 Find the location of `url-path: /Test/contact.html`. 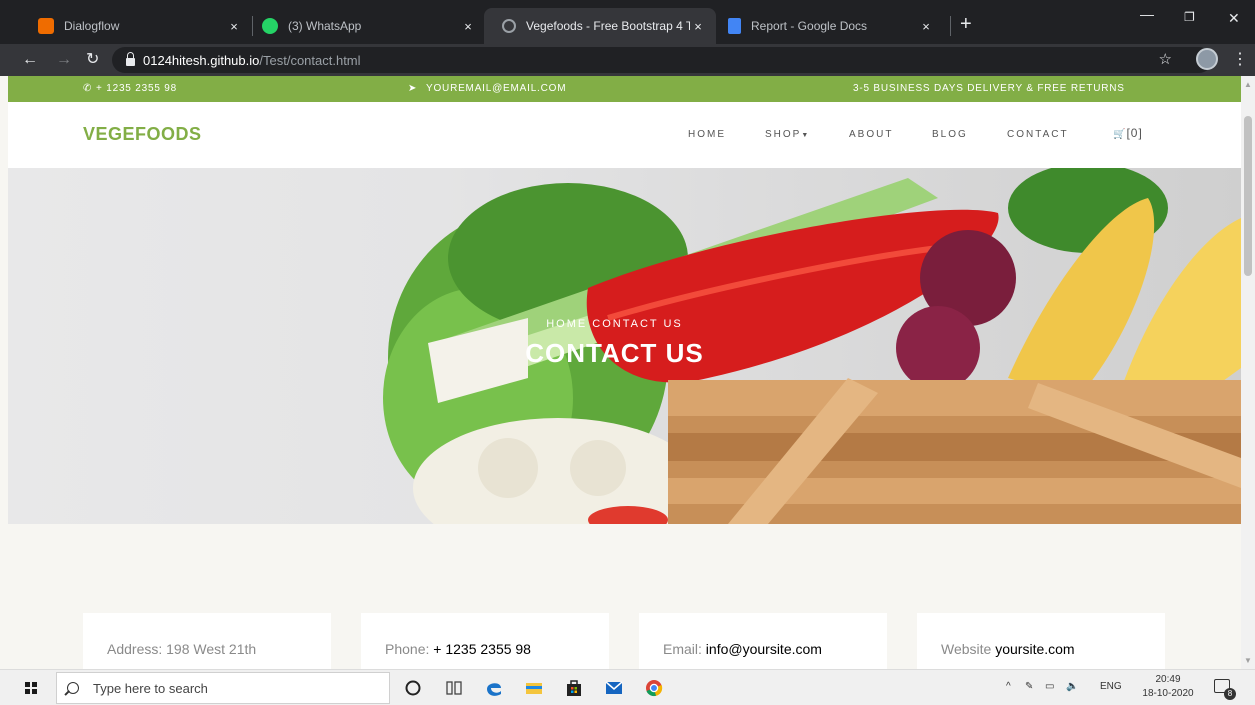

url-path: /Test/contact.html is located at coordinates (310, 60).